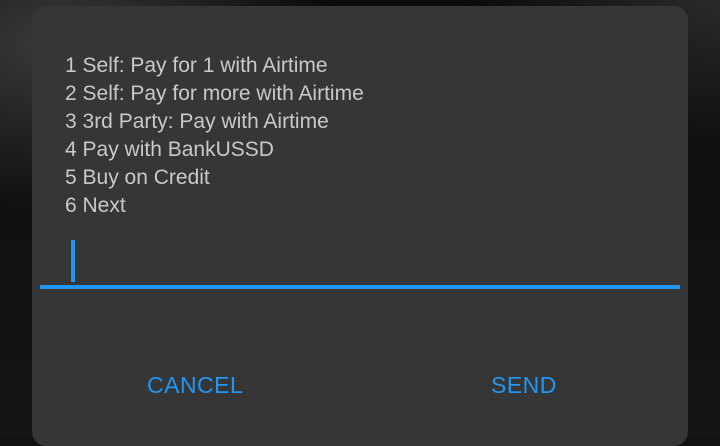 Image resolution: width=720 pixels, height=446 pixels. I want to click on text-cursor, so click(73, 261).